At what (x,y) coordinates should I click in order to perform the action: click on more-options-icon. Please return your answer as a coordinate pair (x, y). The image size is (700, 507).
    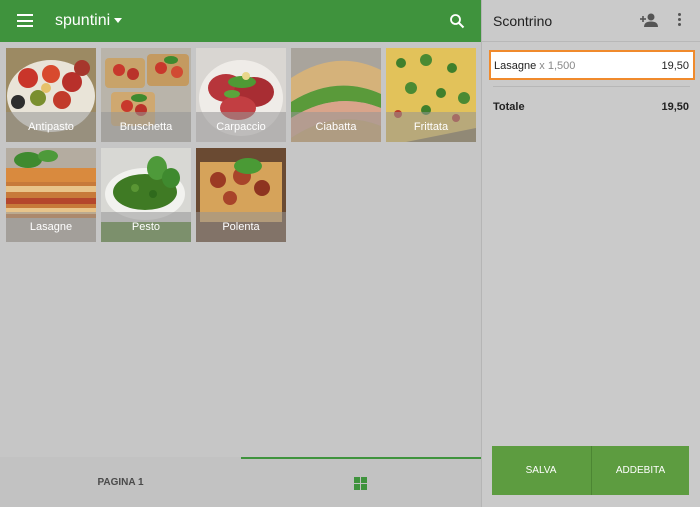
    Looking at the image, I should click on (680, 20).